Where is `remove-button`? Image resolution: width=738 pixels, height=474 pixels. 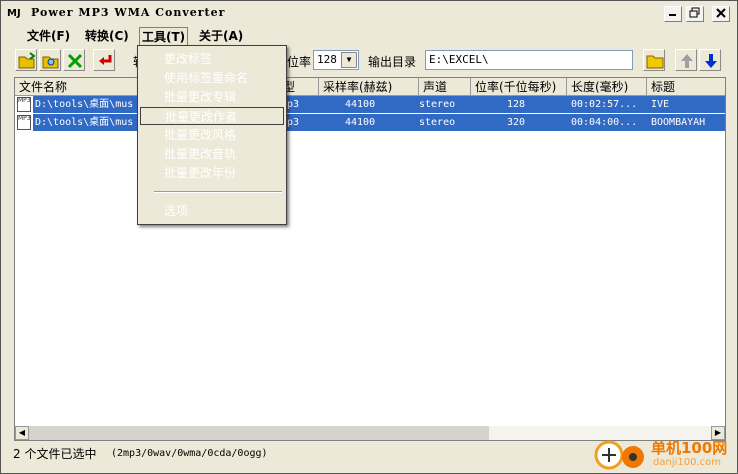 remove-button is located at coordinates (74, 60).